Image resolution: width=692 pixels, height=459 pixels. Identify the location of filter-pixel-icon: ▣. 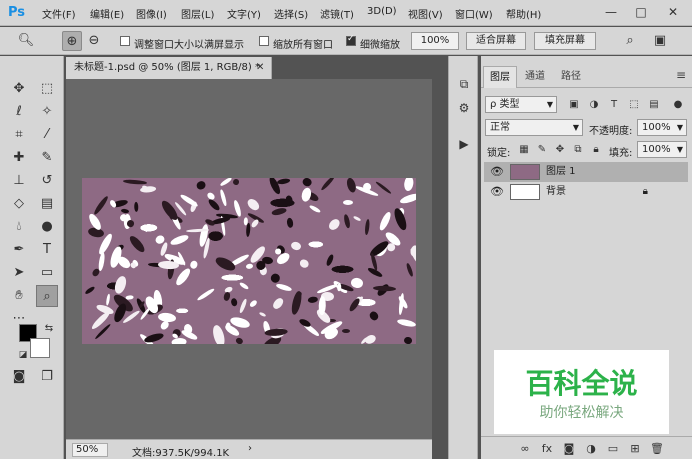
(574, 105).